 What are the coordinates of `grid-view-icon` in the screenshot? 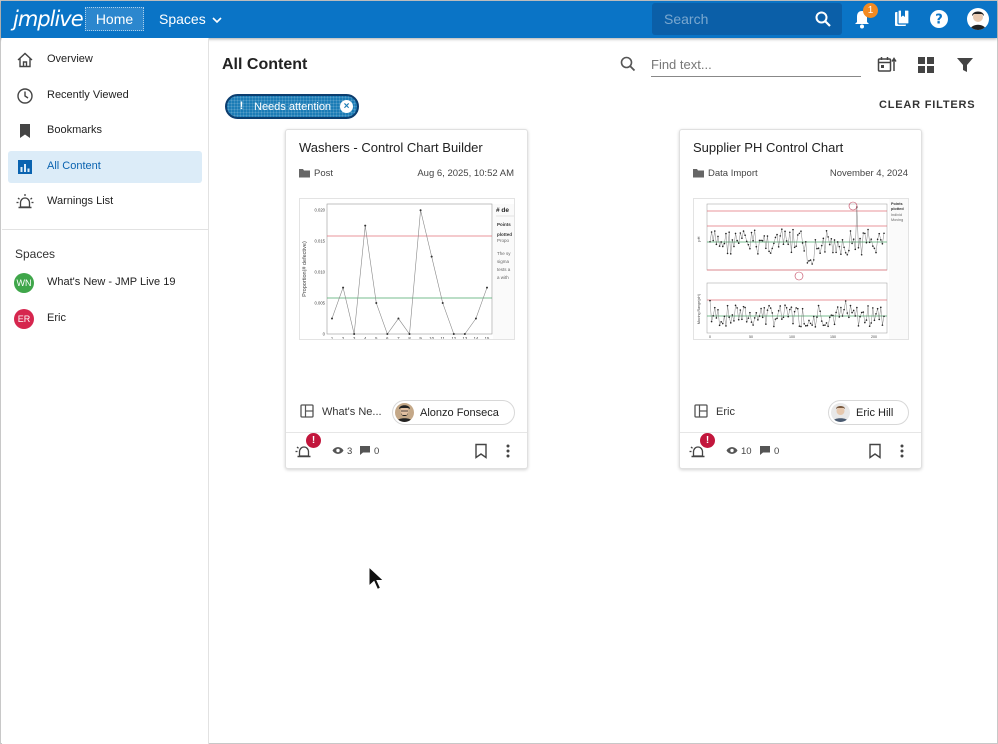 It's located at (926, 65).